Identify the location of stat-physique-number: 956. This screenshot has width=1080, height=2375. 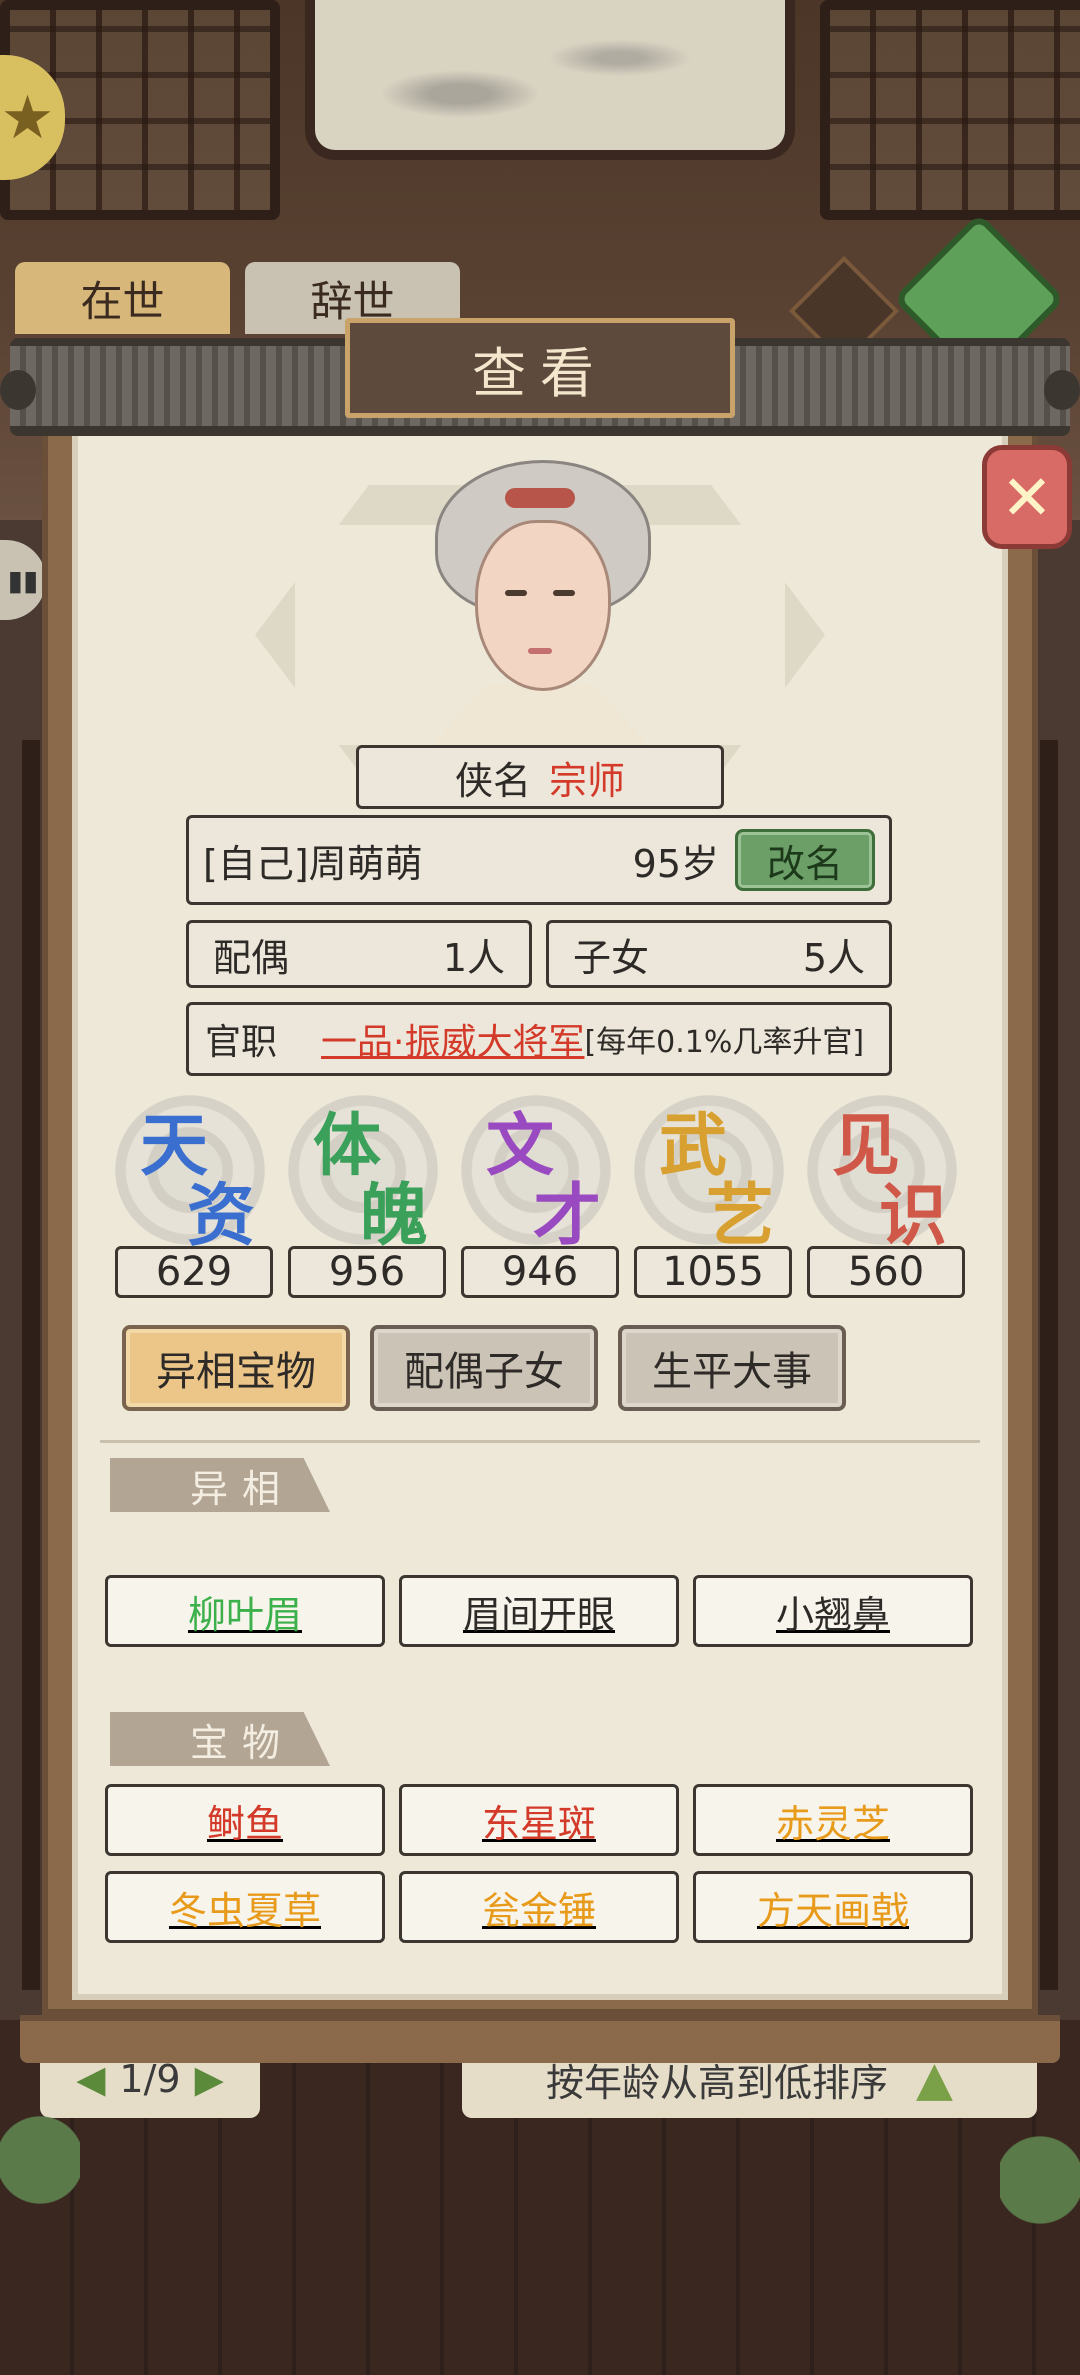
(367, 1272).